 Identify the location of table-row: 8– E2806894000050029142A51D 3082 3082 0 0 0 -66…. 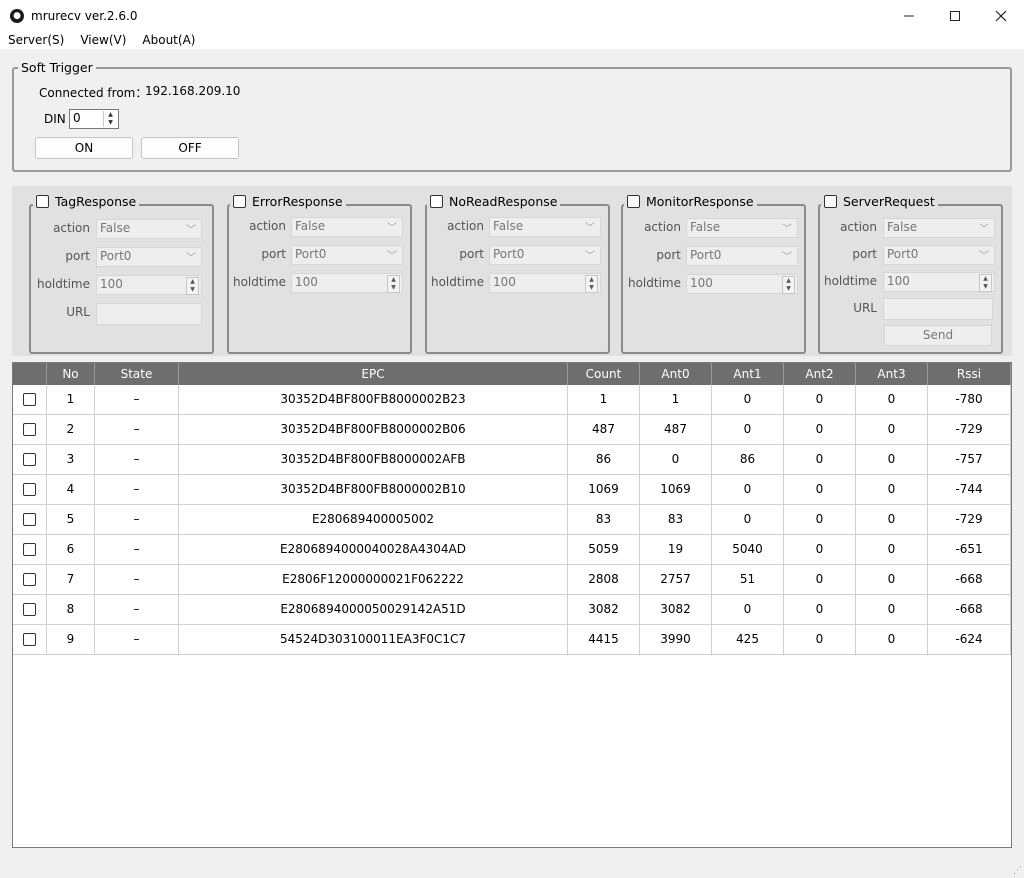
(512, 610).